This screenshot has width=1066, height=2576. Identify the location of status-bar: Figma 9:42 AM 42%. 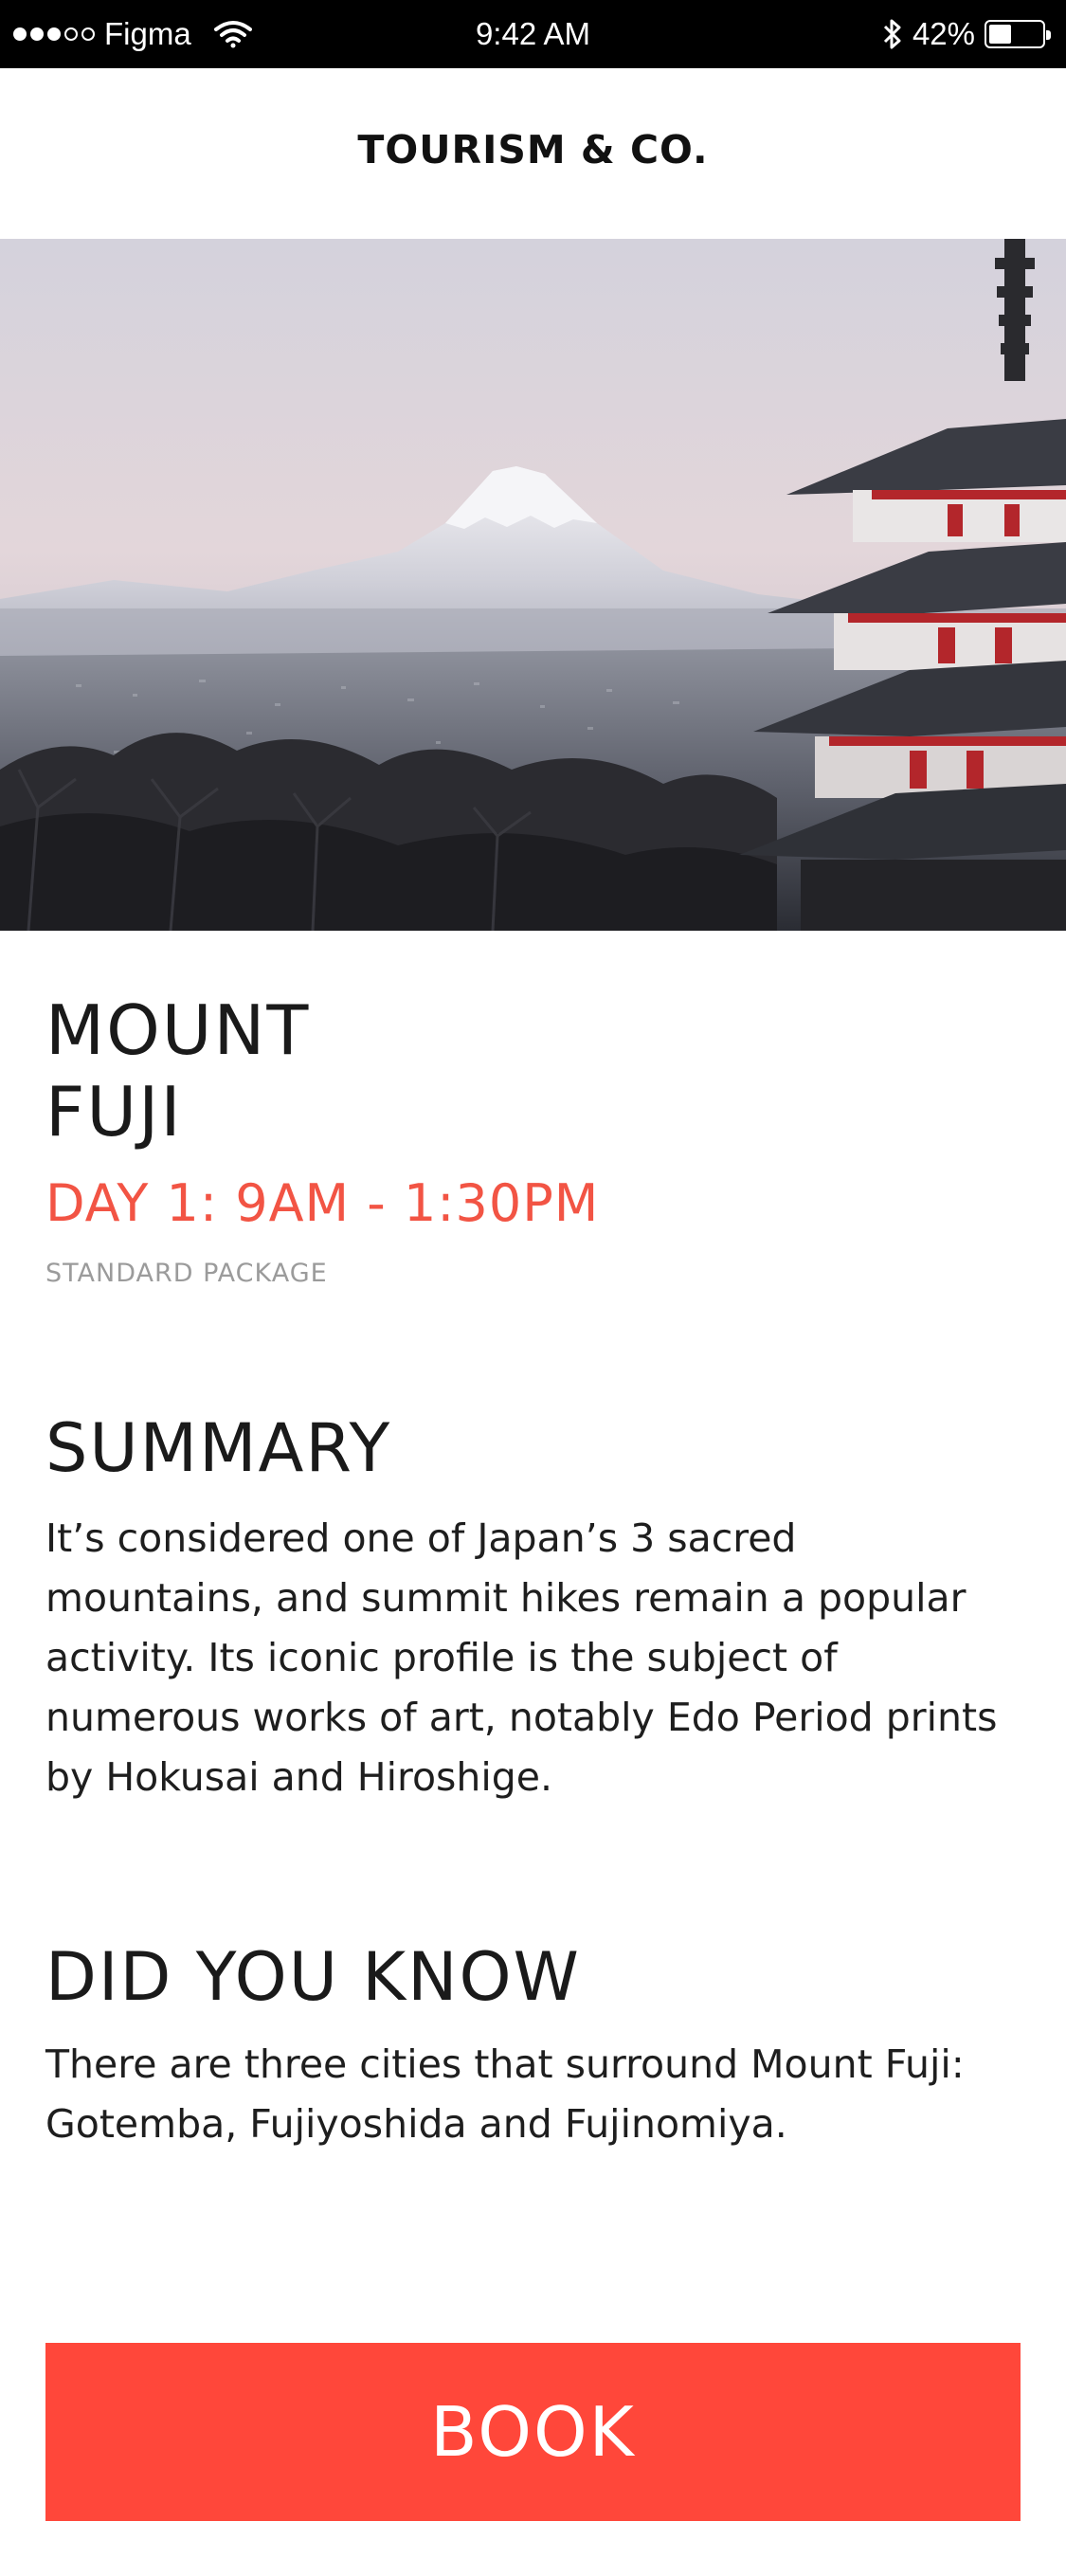
(533, 34).